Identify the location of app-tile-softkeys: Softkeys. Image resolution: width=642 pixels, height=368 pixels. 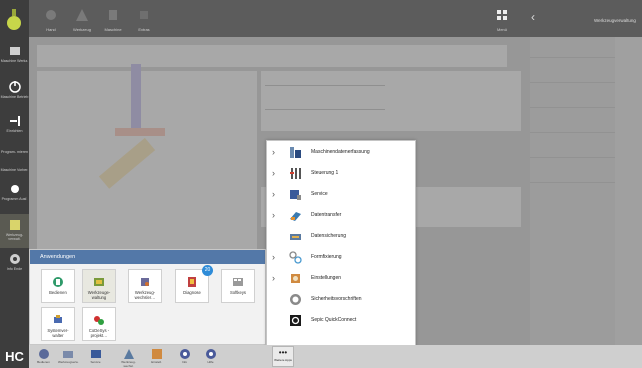
(238, 286).